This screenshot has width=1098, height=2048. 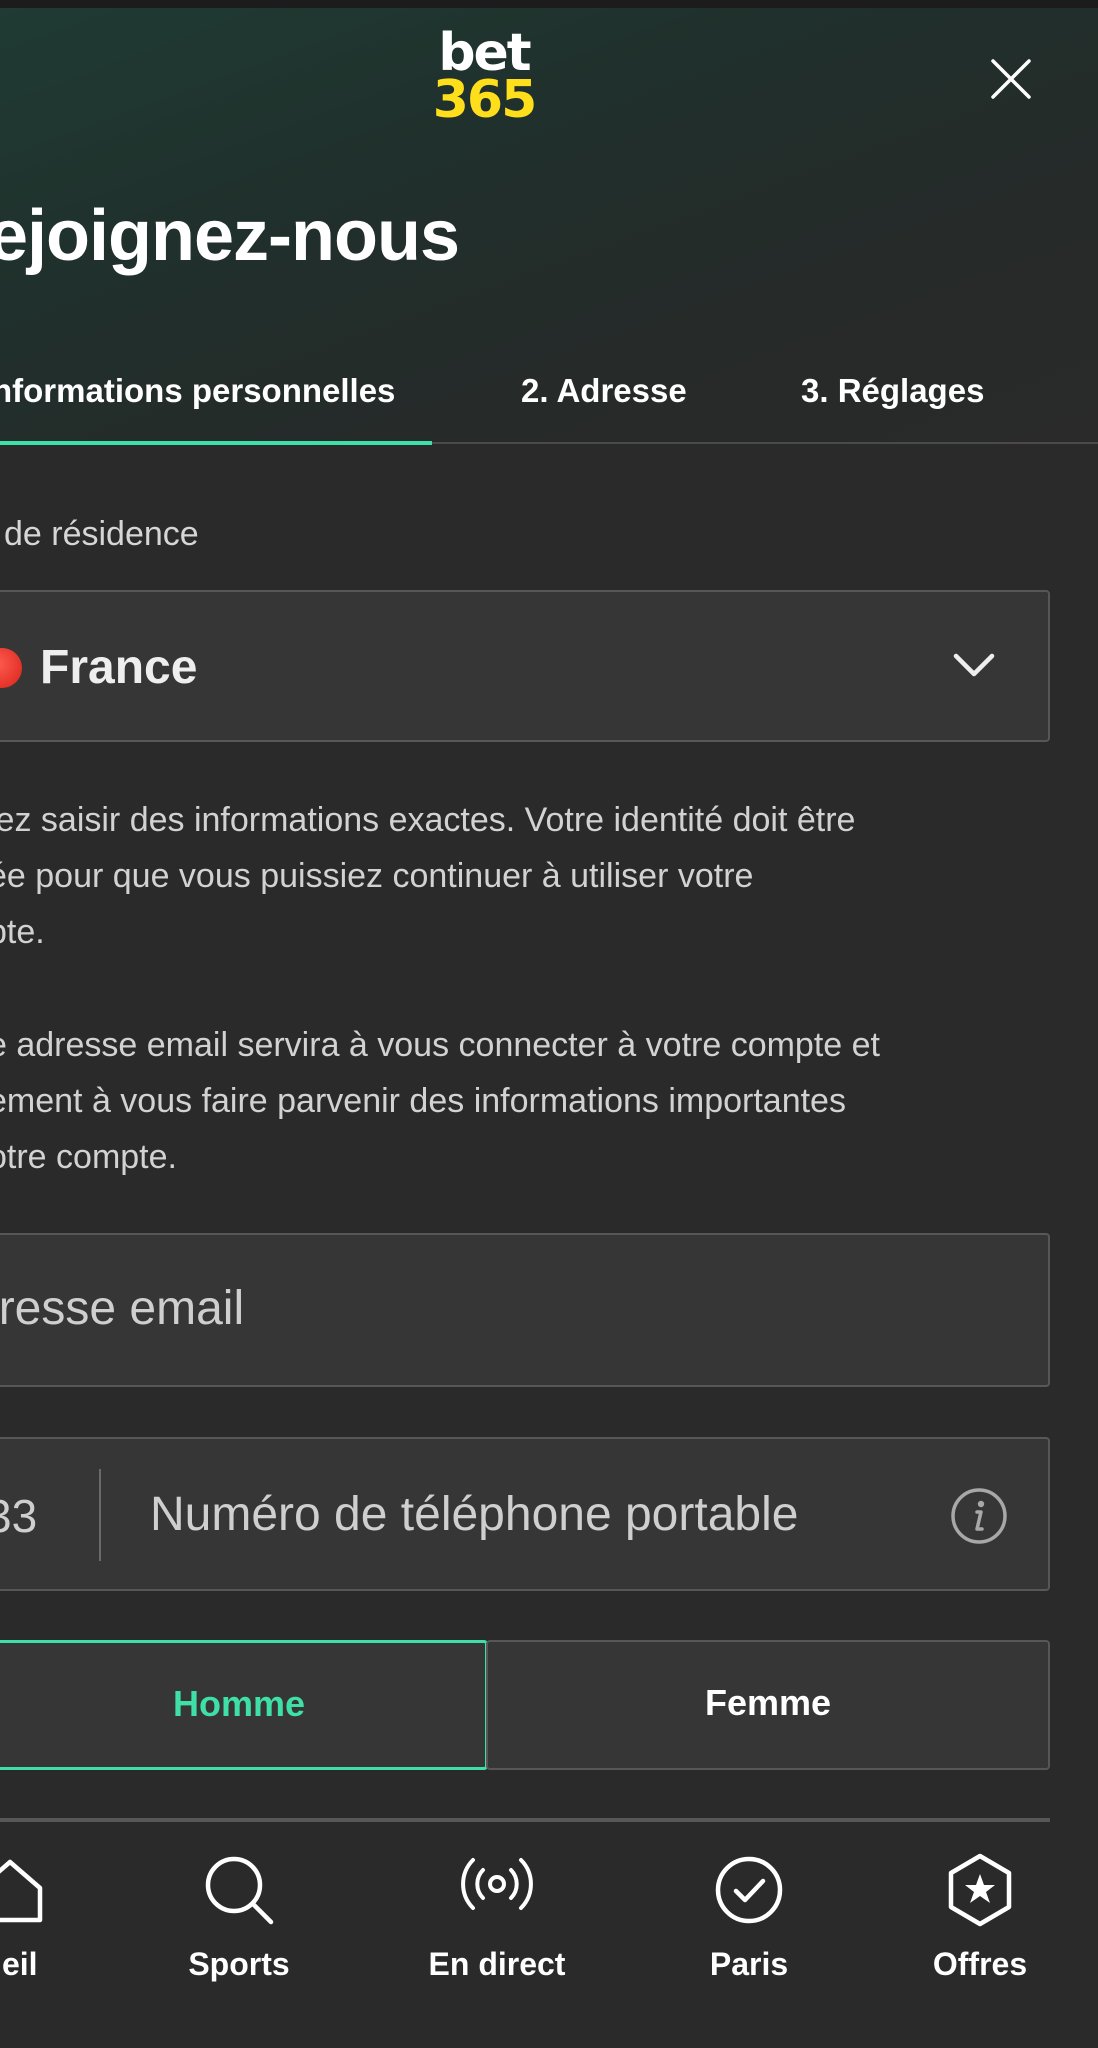 I want to click on home-icon, so click(x=21, y=1891).